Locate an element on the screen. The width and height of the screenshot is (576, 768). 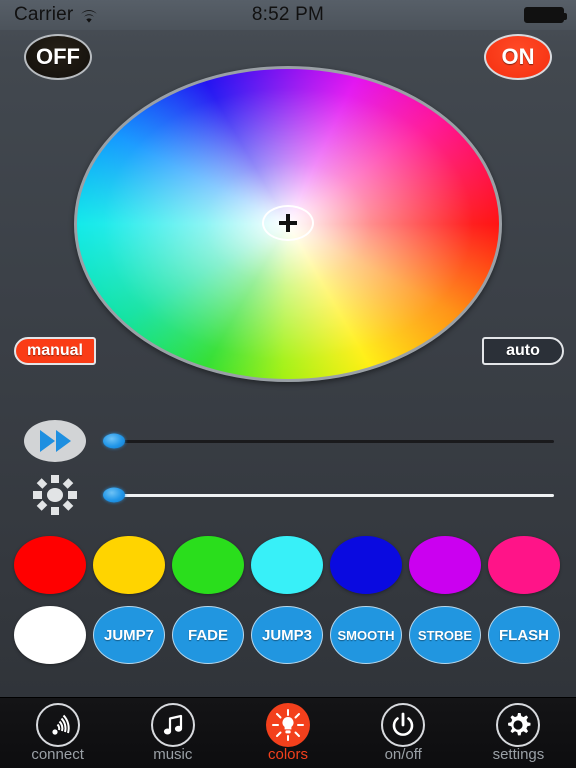
color-preset-blue is located at coordinates (366, 565).